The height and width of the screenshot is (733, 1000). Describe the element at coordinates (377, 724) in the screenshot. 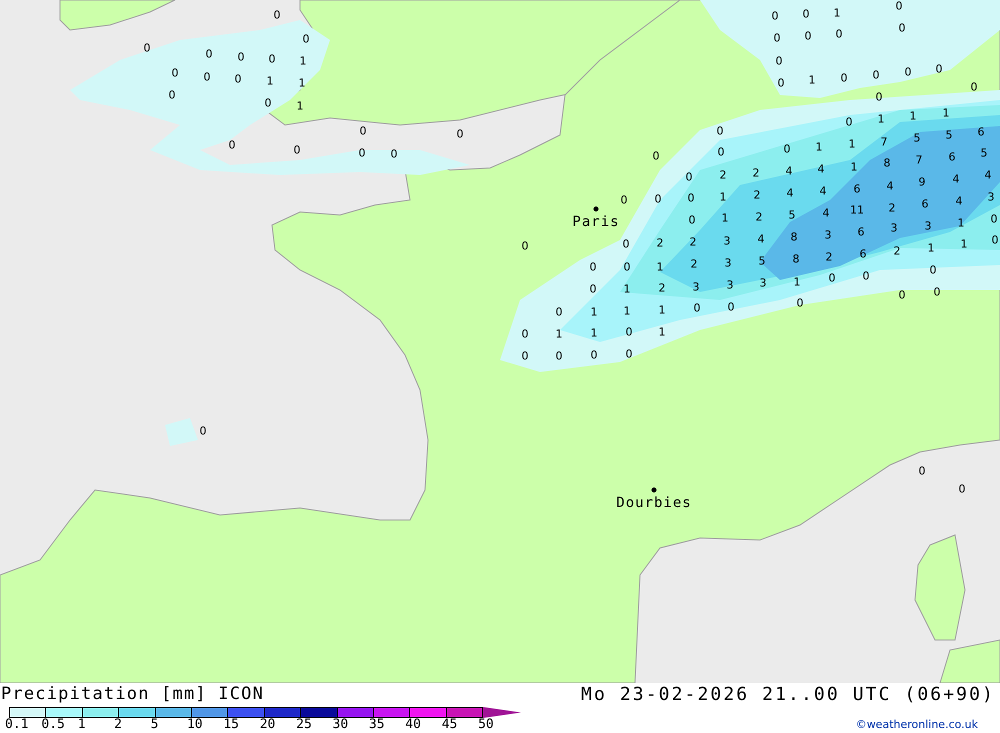

I see `scale-tick-label: 35` at that location.